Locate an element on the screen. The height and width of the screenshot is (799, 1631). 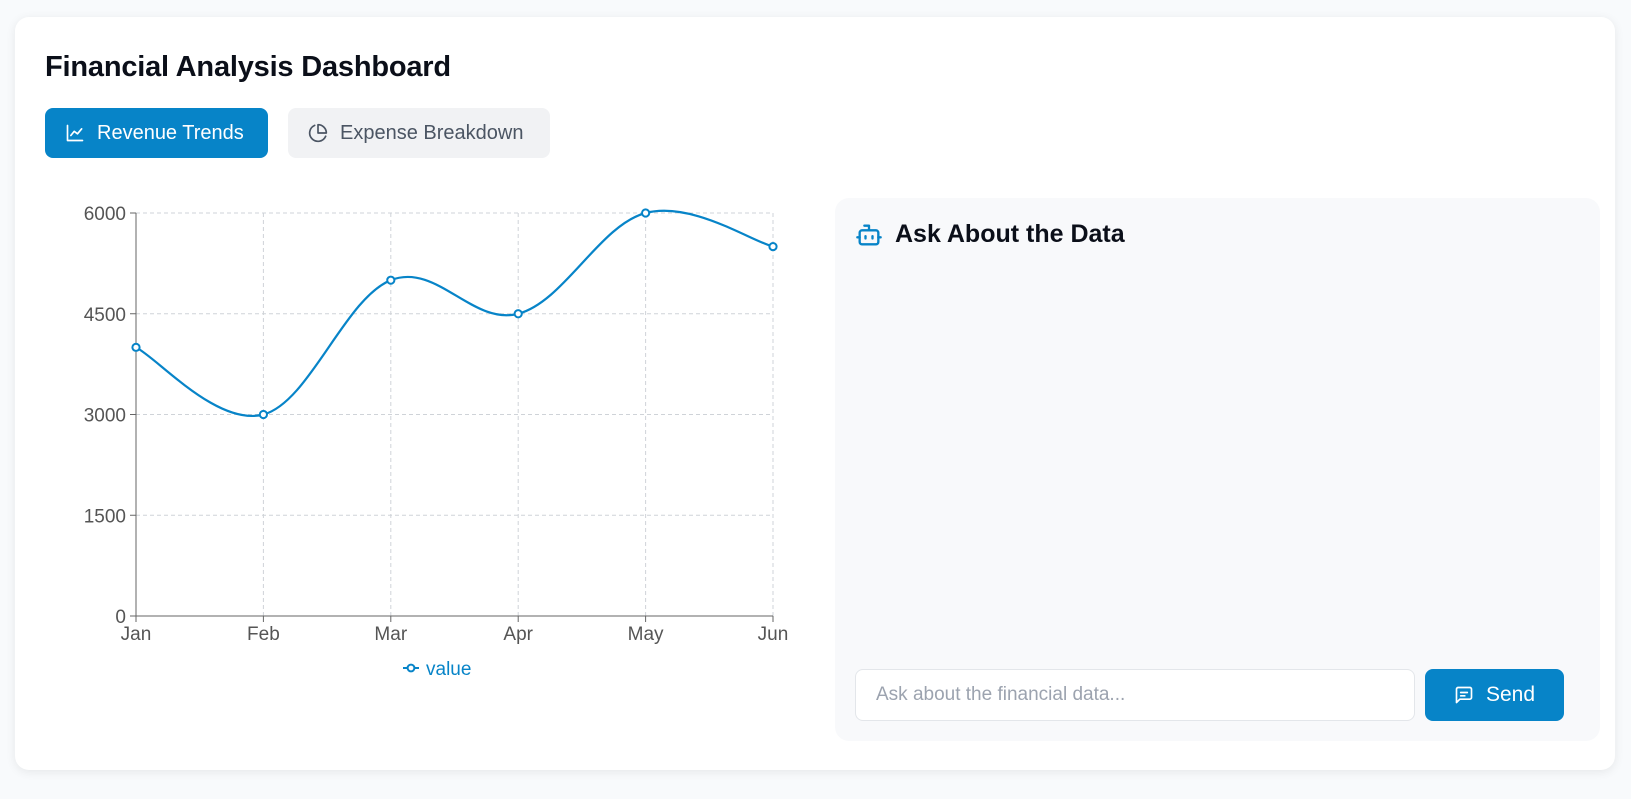
chat-header: Ask About the Data is located at coordinates (990, 234).